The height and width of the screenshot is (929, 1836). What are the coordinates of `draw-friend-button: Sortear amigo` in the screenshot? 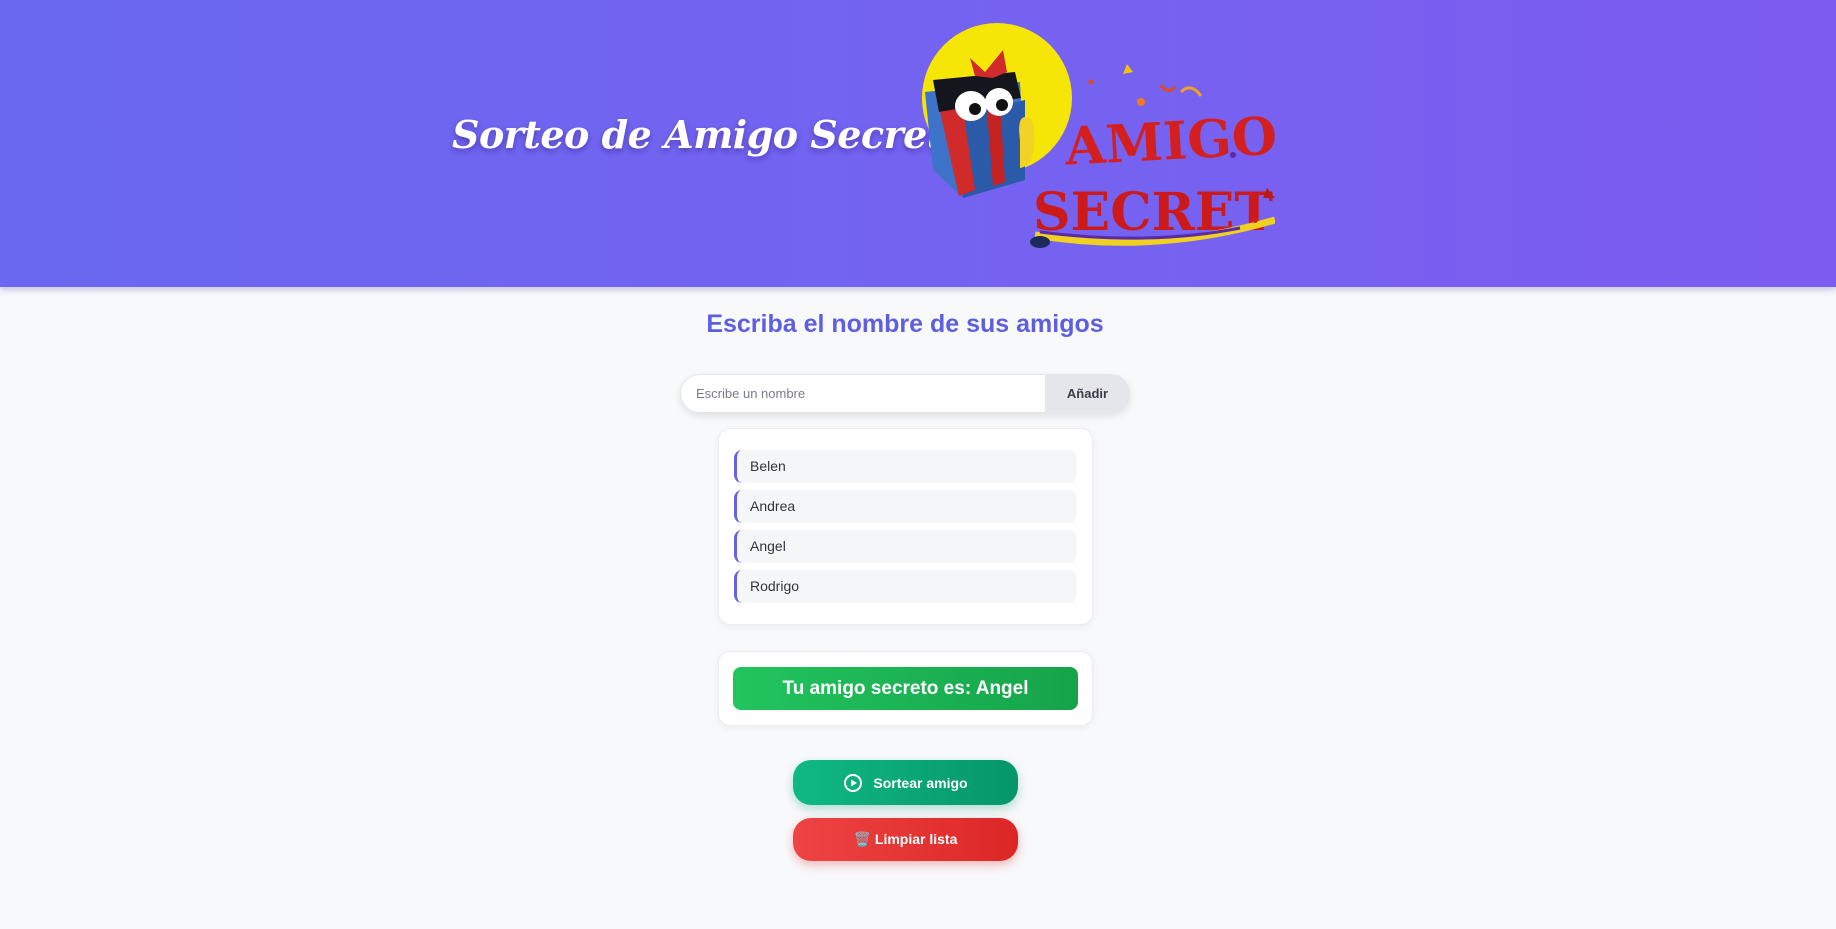 It's located at (905, 782).